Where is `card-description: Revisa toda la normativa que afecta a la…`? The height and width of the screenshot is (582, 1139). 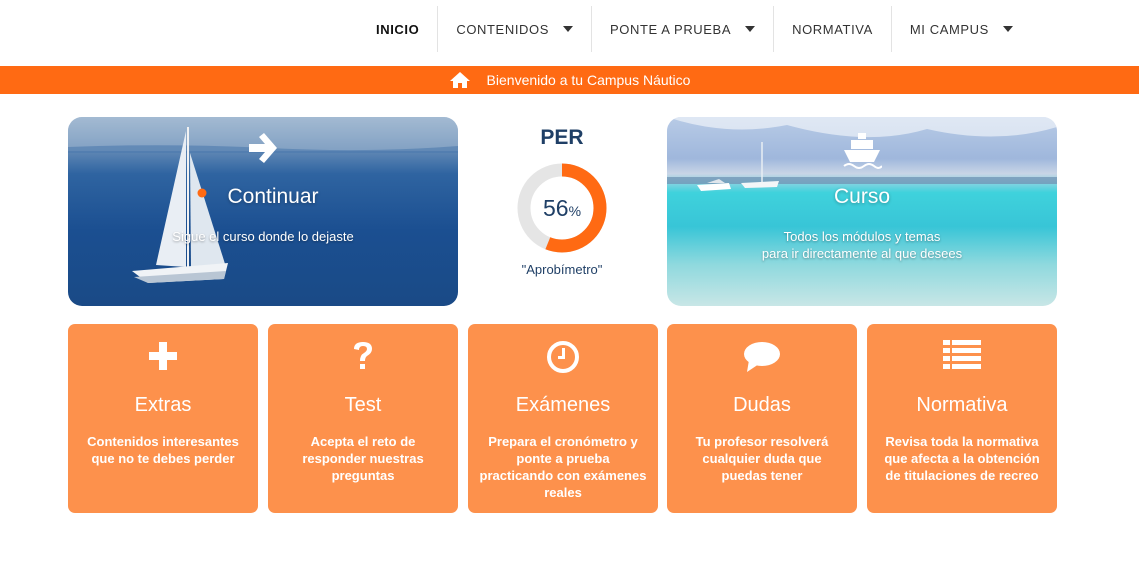
card-description: Revisa toda la normativa que afecta a la… is located at coordinates (962, 458).